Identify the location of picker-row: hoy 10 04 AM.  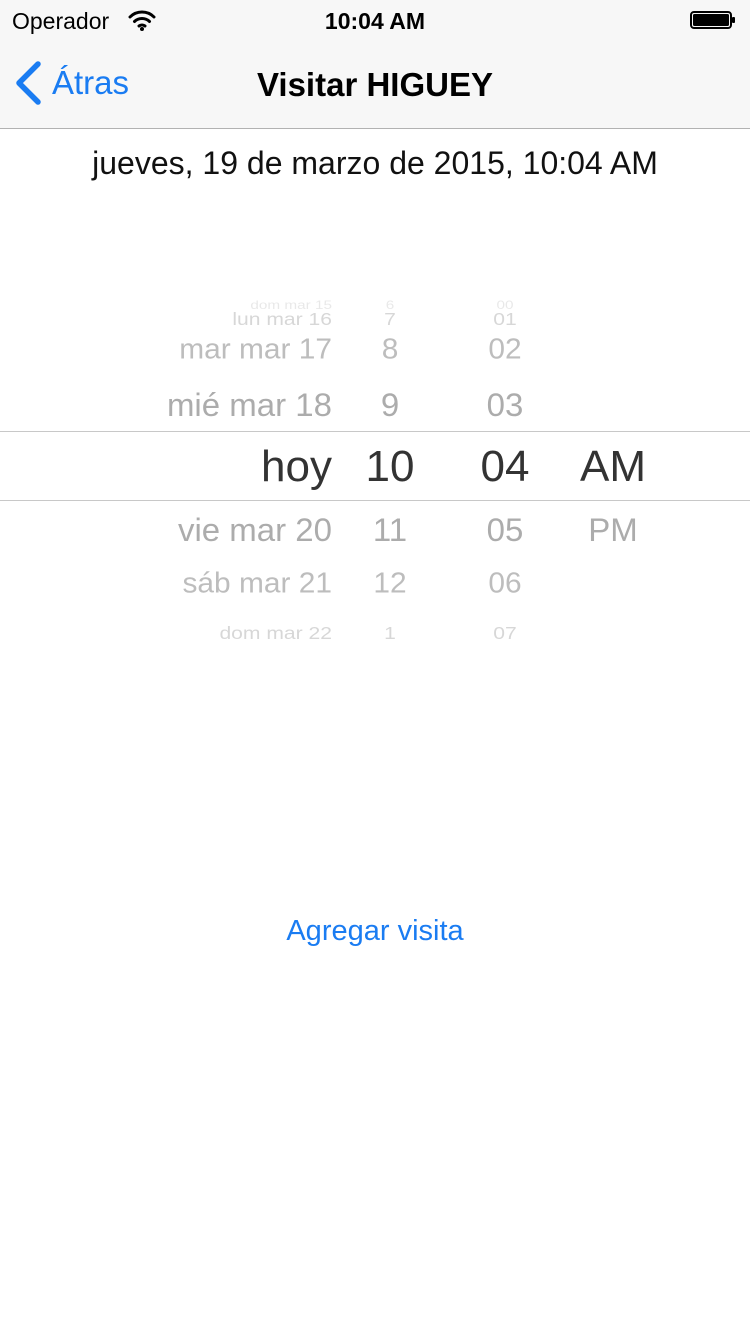
(375, 467).